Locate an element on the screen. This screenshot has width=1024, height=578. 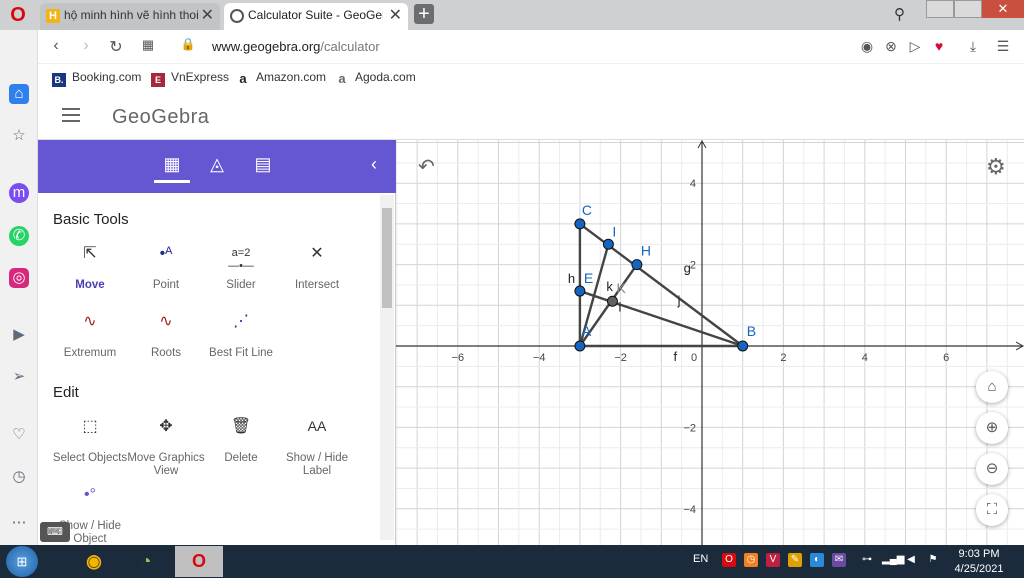
tool-select-objects: ⬚ Select Objects is located at coordinates (90, 442).